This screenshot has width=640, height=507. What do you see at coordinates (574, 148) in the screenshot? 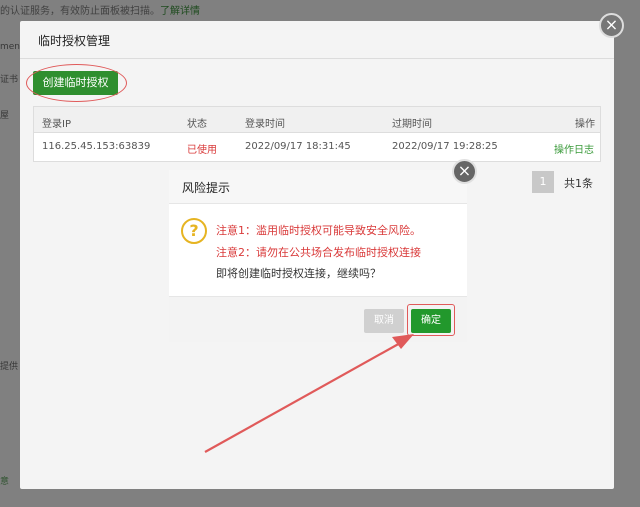
I see `operation-log-link: 操作日志` at bounding box center [574, 148].